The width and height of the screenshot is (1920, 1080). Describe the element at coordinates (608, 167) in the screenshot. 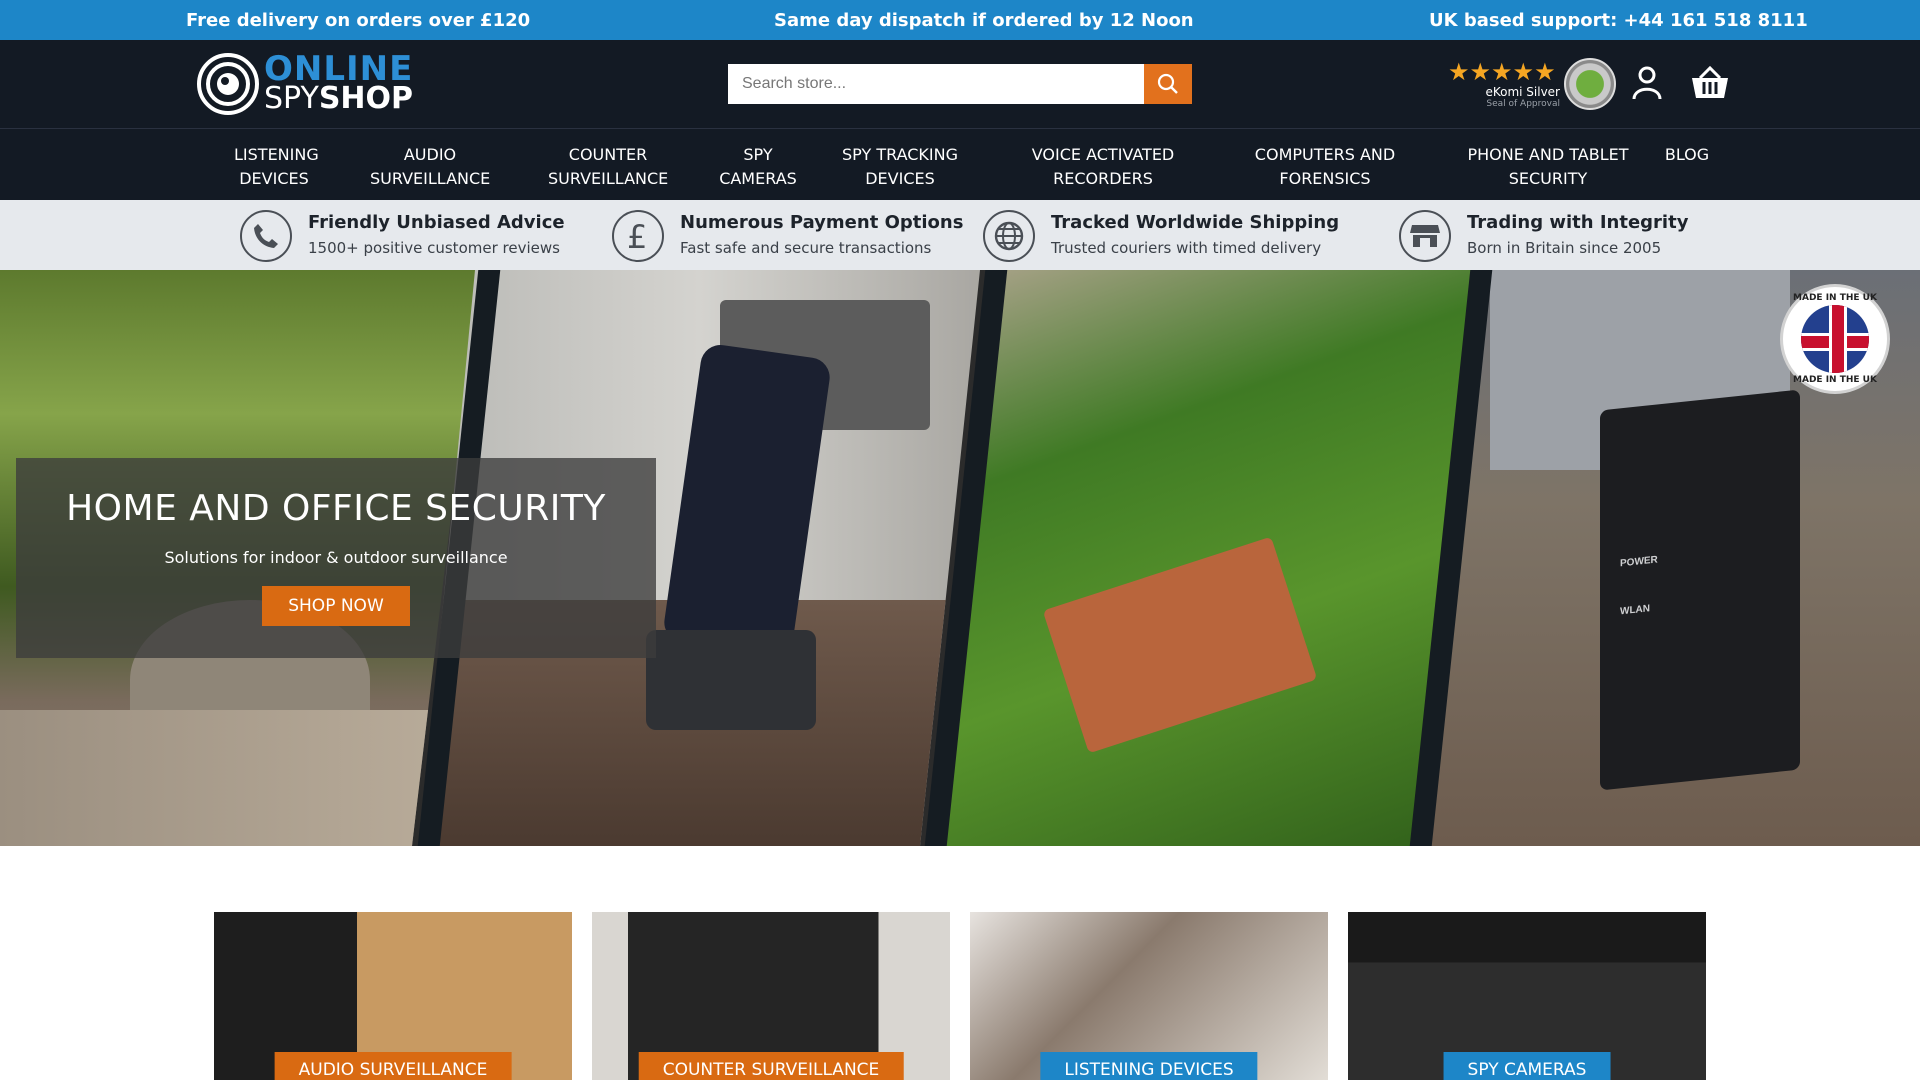

I see `nav-counter-surveillance: COUNTER SURVEILLANCE` at that location.